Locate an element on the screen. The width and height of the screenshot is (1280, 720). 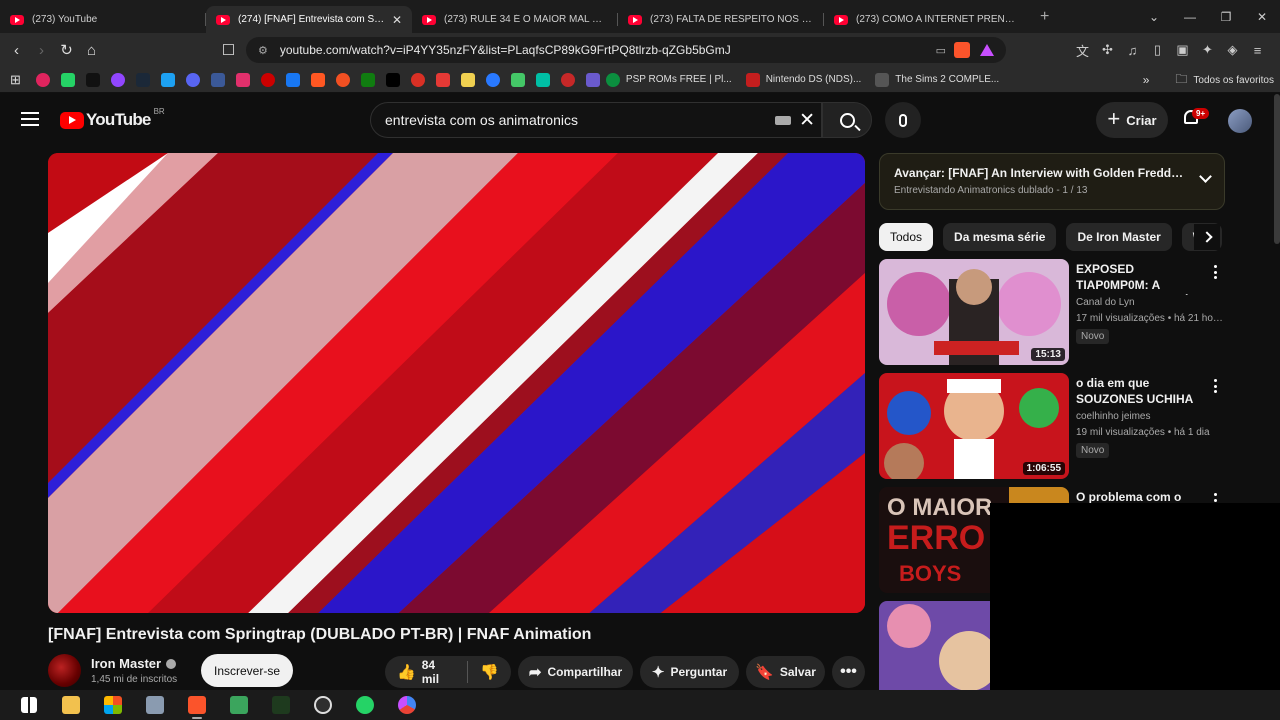
voice-search-button is located at coordinates (903, 120).